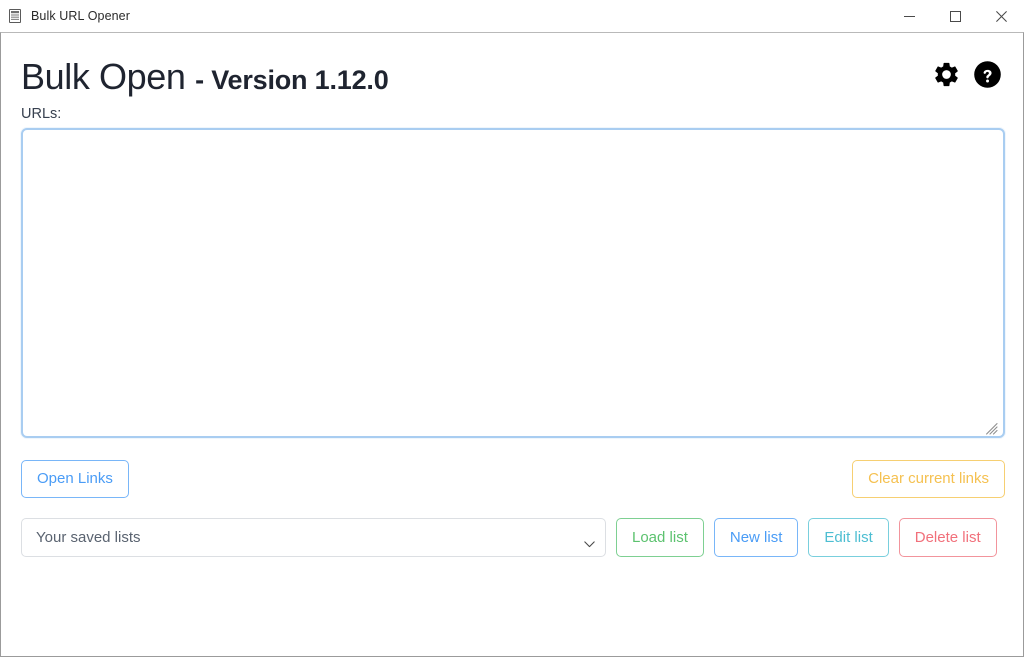 This screenshot has height=657, width=1024. Describe the element at coordinates (41, 114) in the screenshot. I see `urls-label: URLs:` at that location.